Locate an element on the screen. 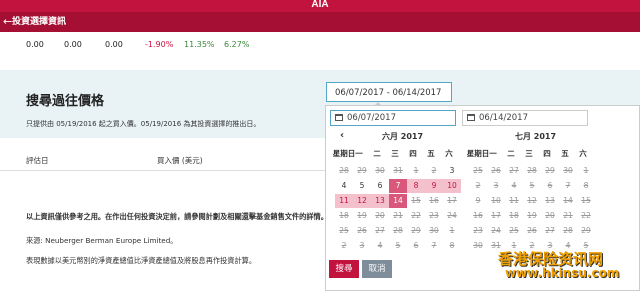 This screenshot has height=291, width=640. calendar-day: 9 is located at coordinates (434, 186).